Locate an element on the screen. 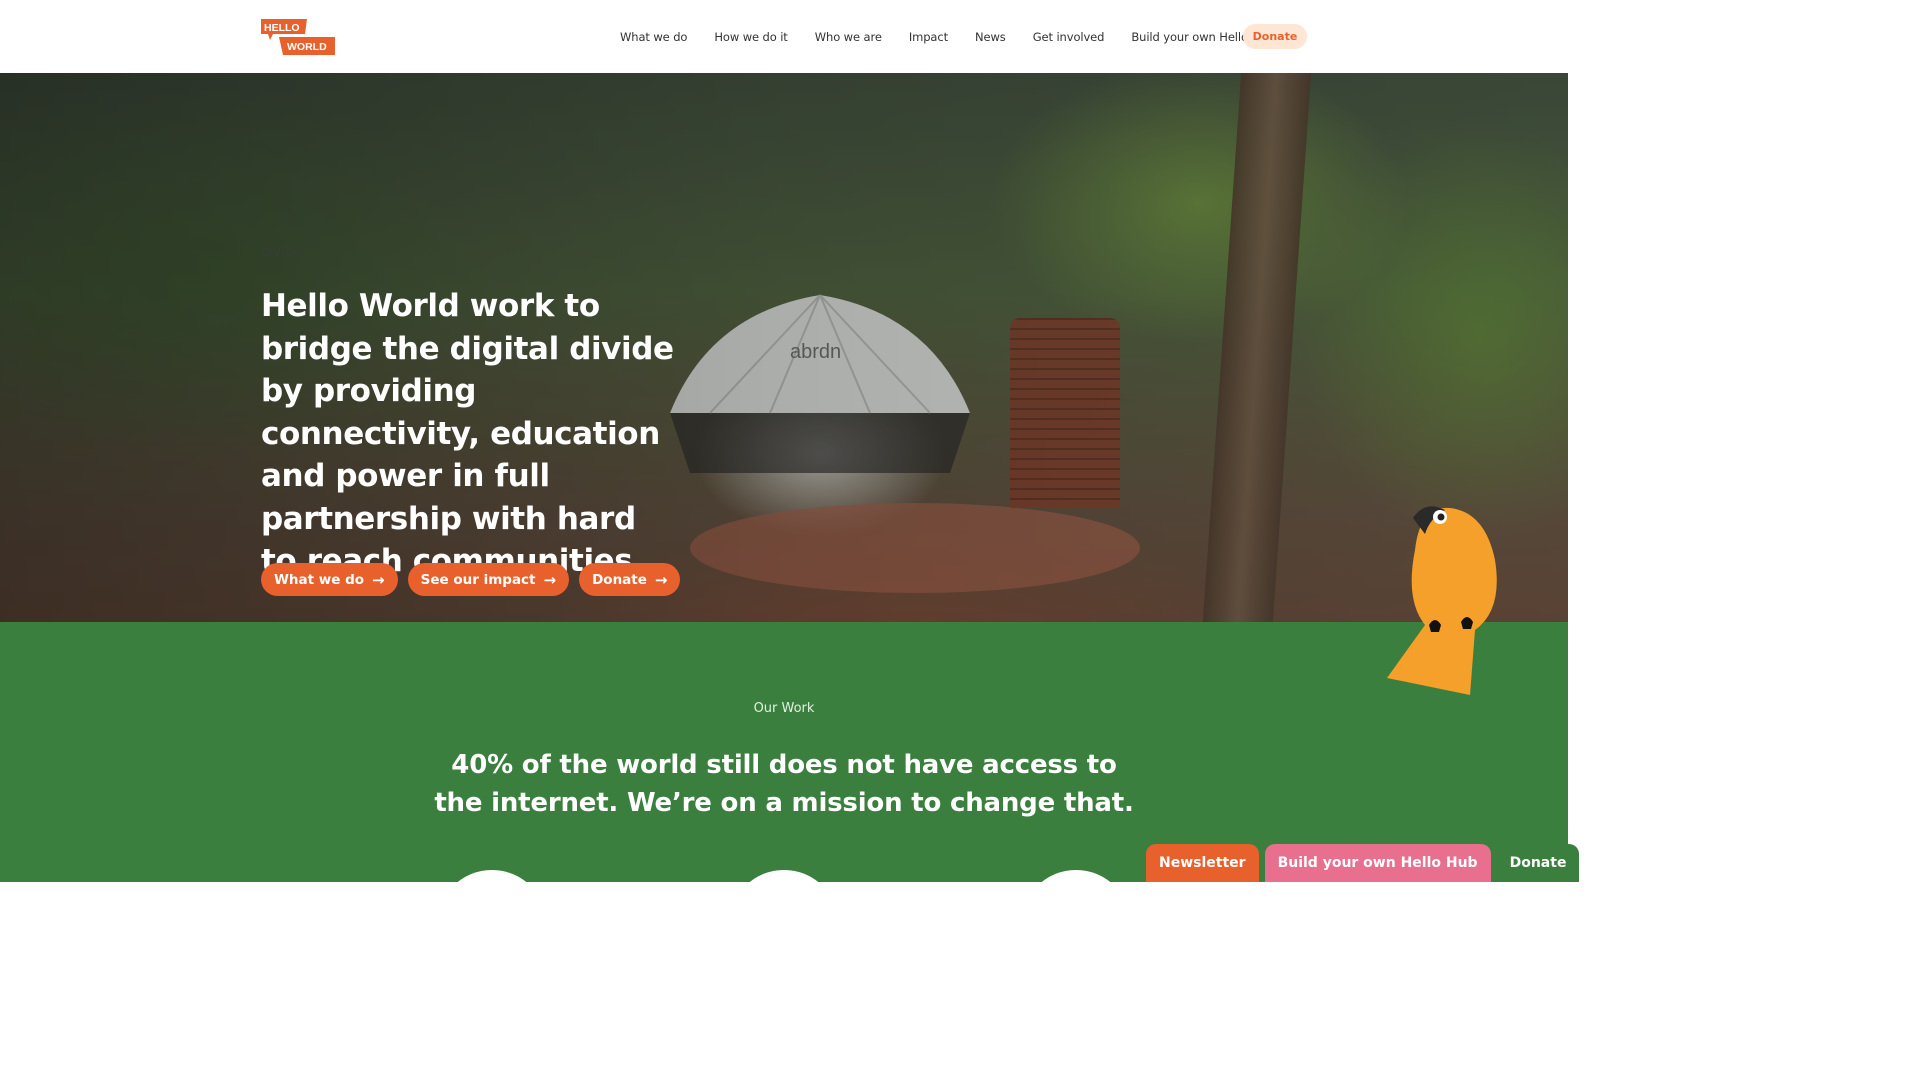 The image size is (1920, 1080). newsletter-button: Newsletter is located at coordinates (1202, 863).